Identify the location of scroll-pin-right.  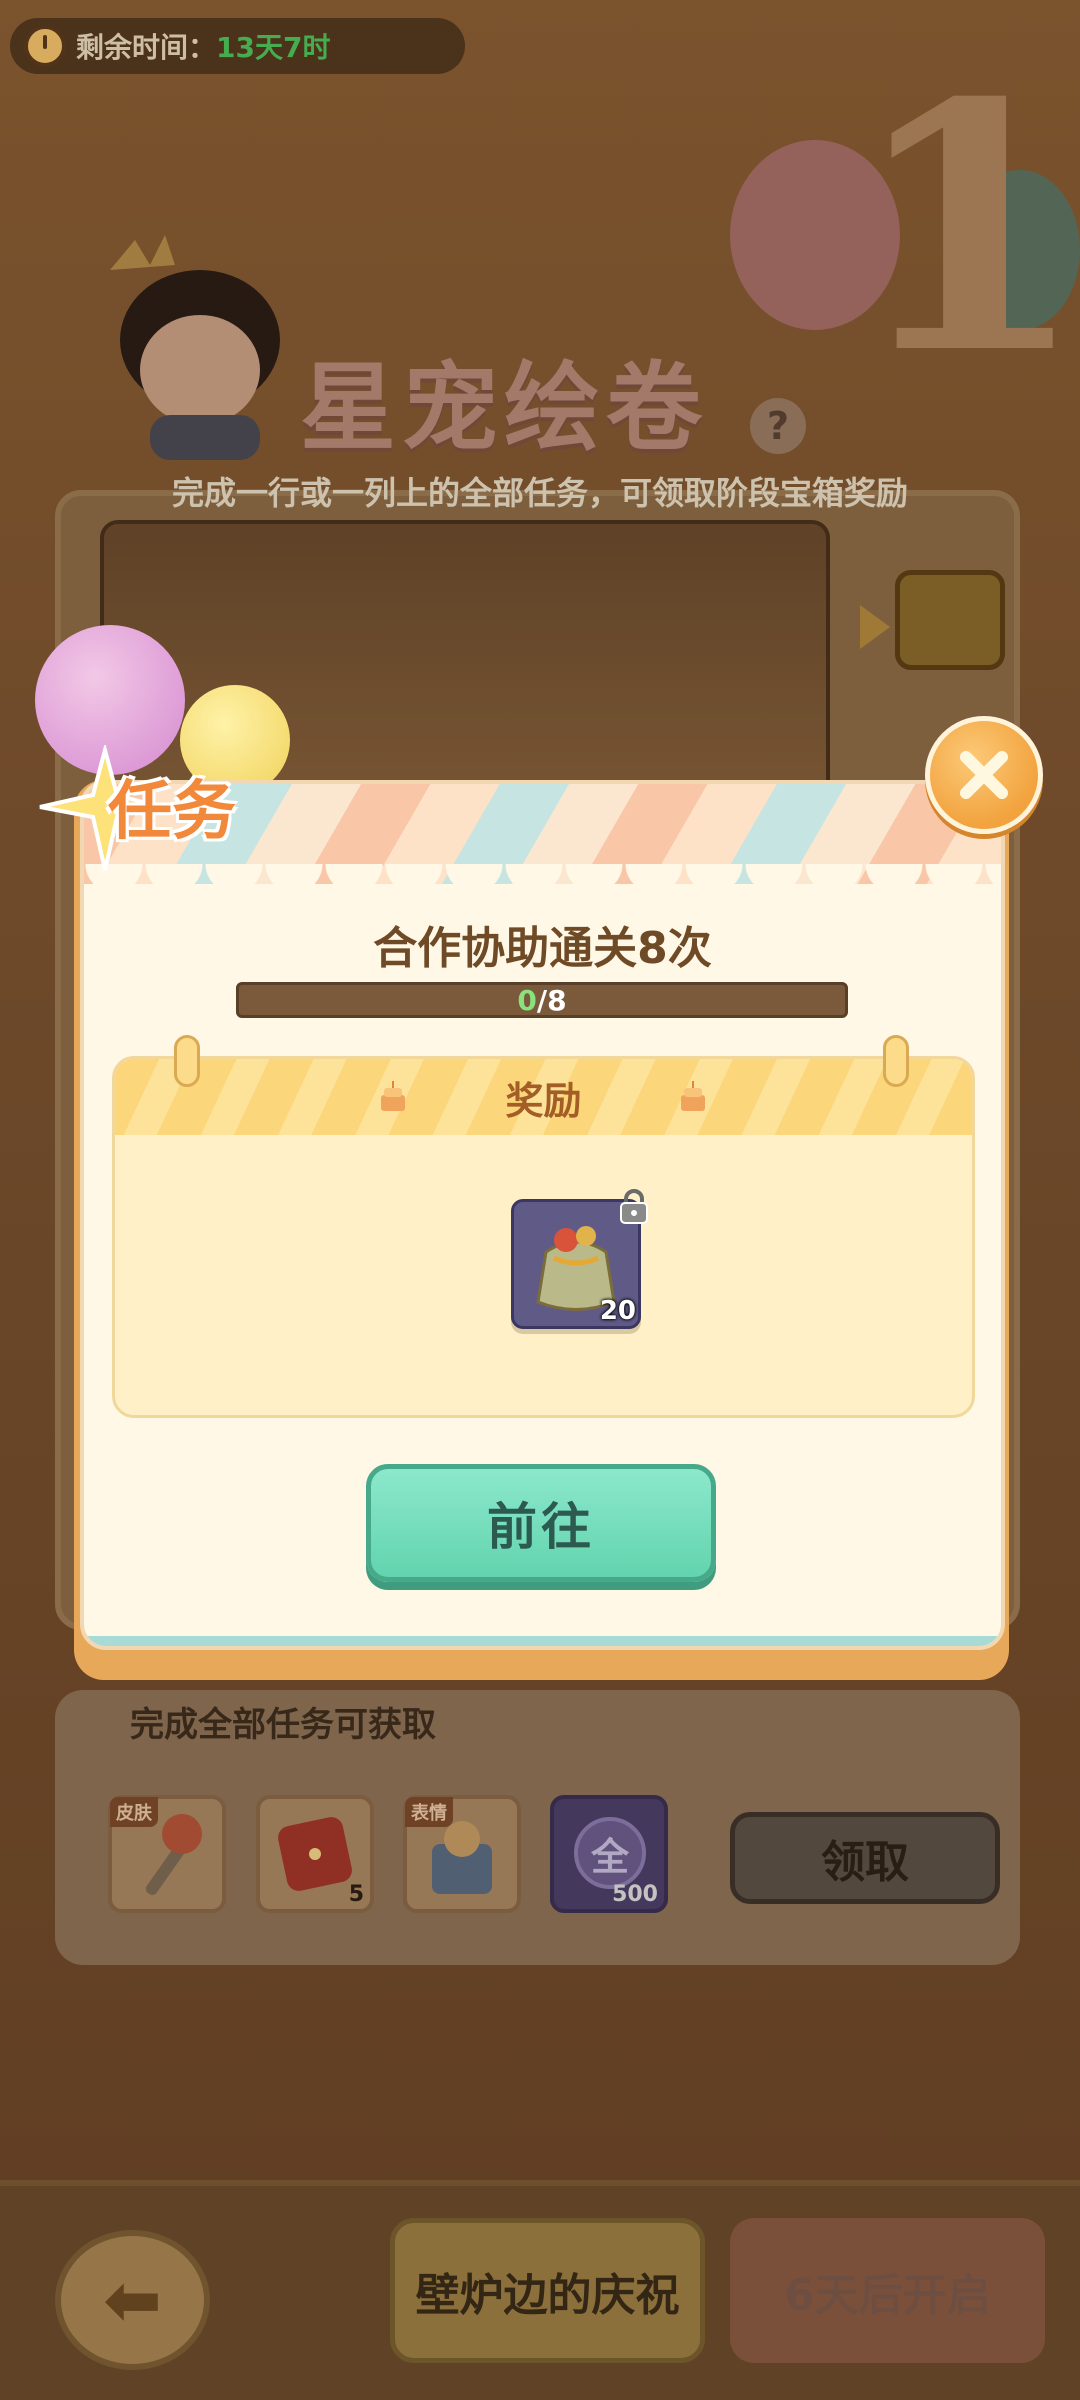
(896, 1061).